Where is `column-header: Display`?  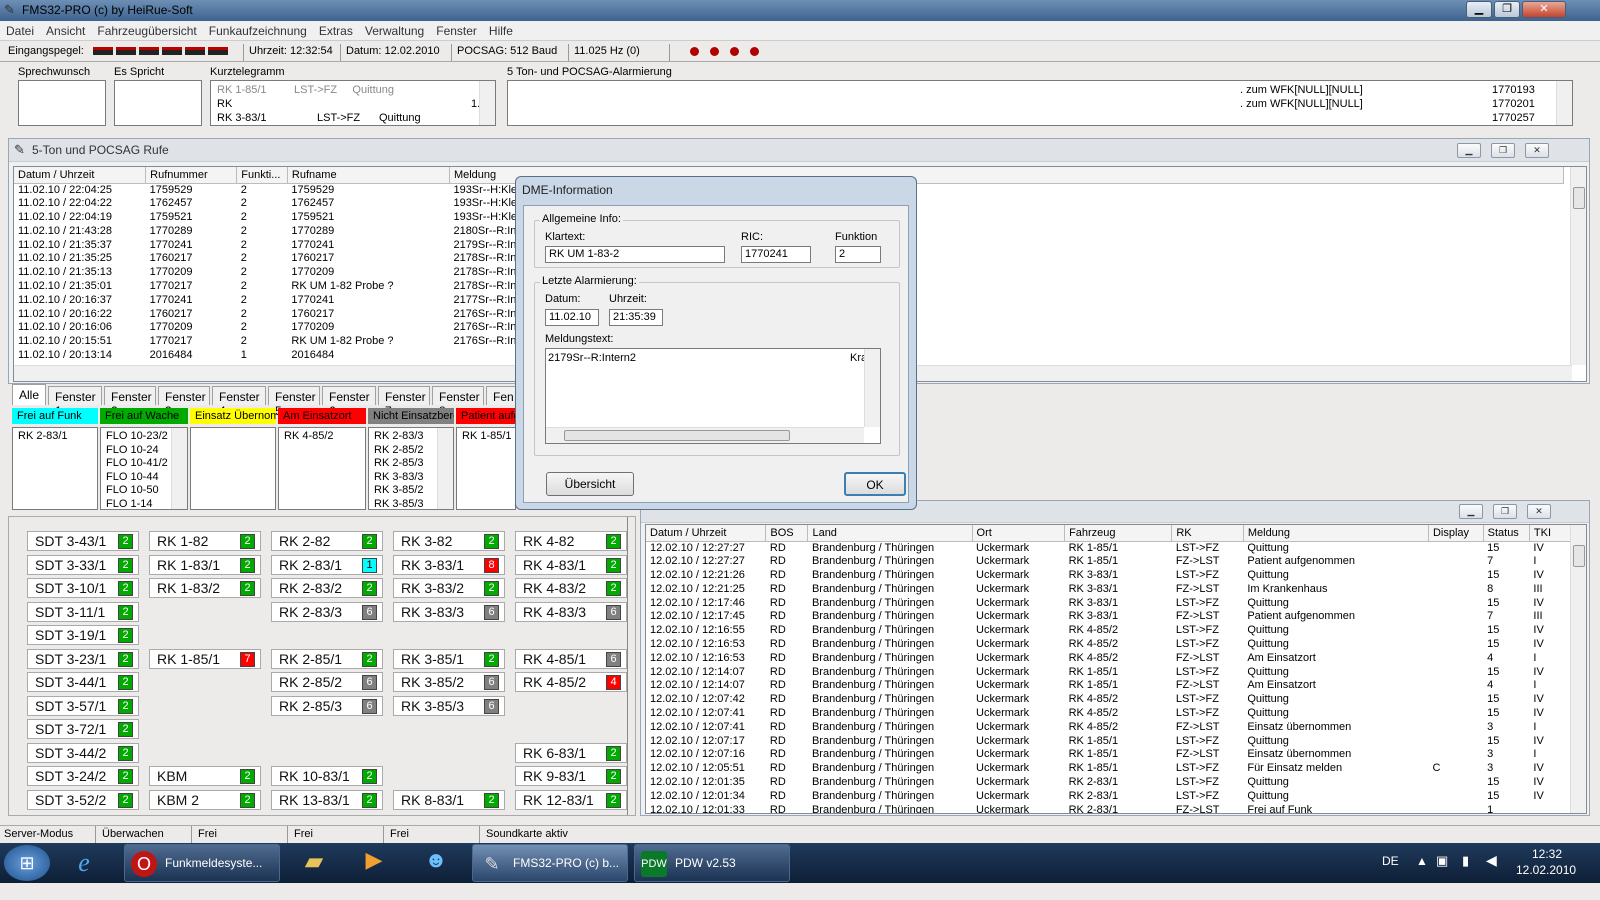 column-header: Display is located at coordinates (1456, 533).